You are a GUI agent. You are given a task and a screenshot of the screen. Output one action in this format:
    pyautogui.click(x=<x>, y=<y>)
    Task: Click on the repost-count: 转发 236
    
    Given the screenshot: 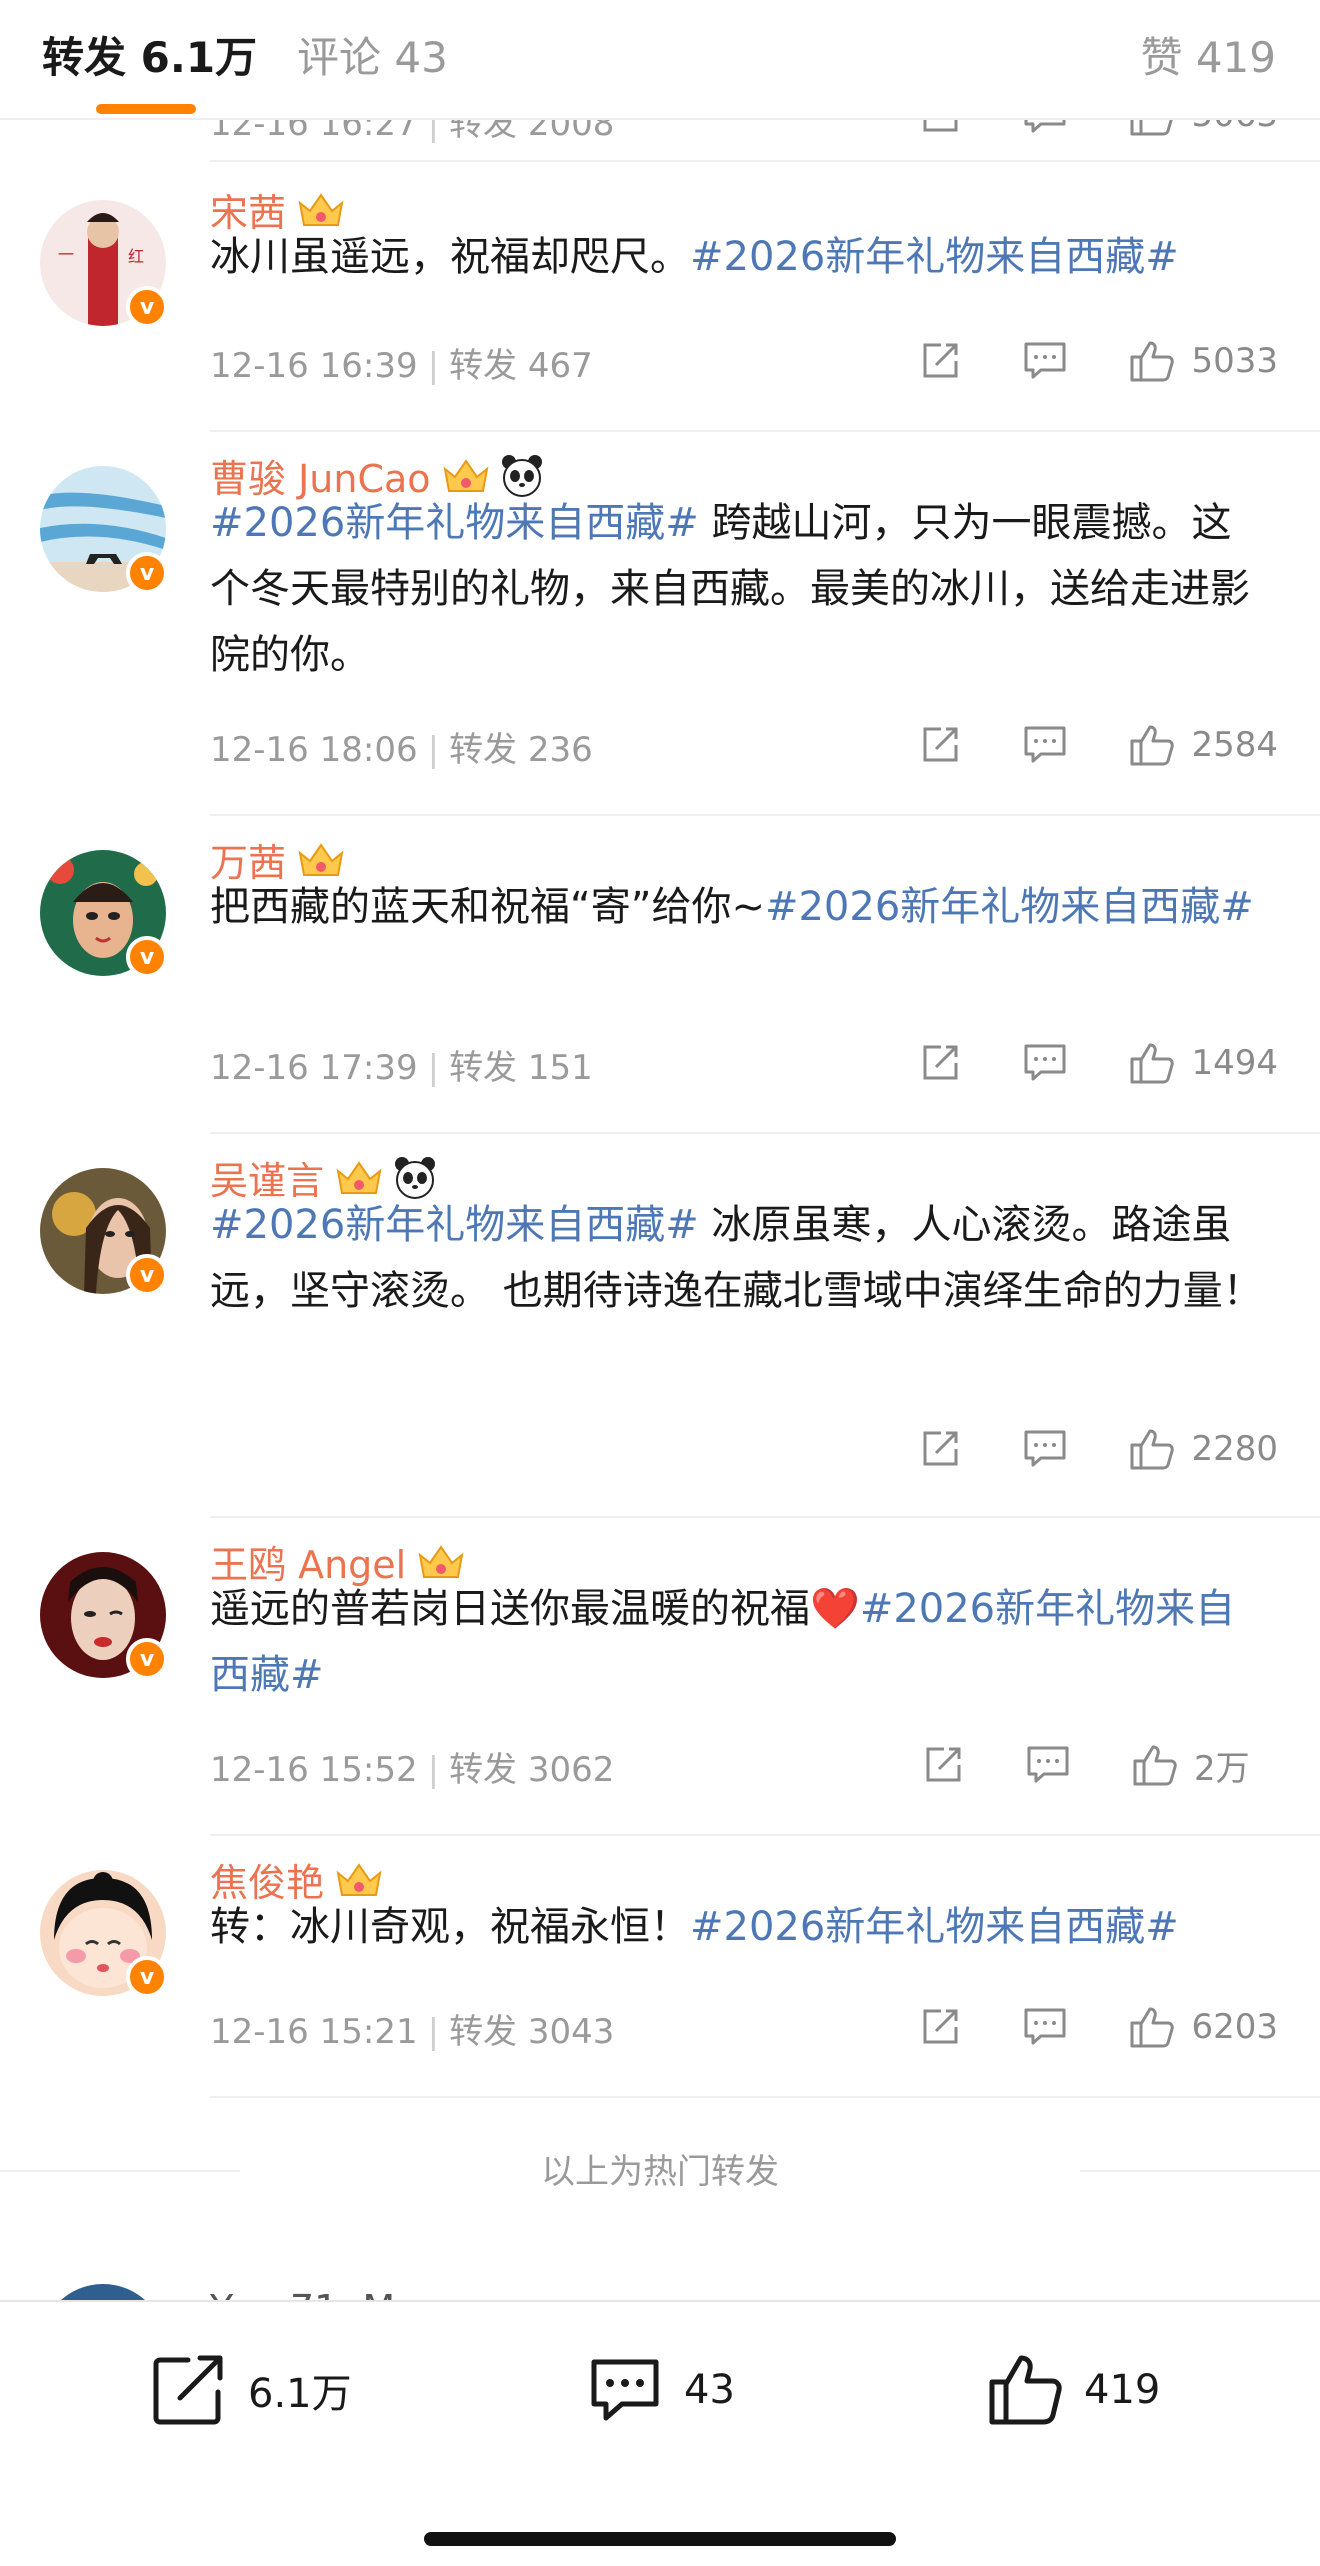 What is the action you would take?
    pyautogui.click(x=521, y=750)
    